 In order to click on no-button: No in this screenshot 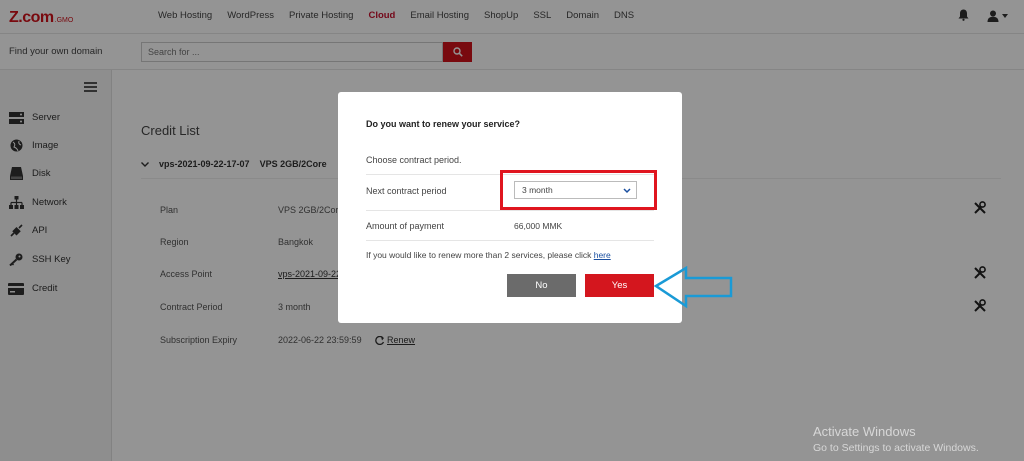, I will do `click(541, 285)`.